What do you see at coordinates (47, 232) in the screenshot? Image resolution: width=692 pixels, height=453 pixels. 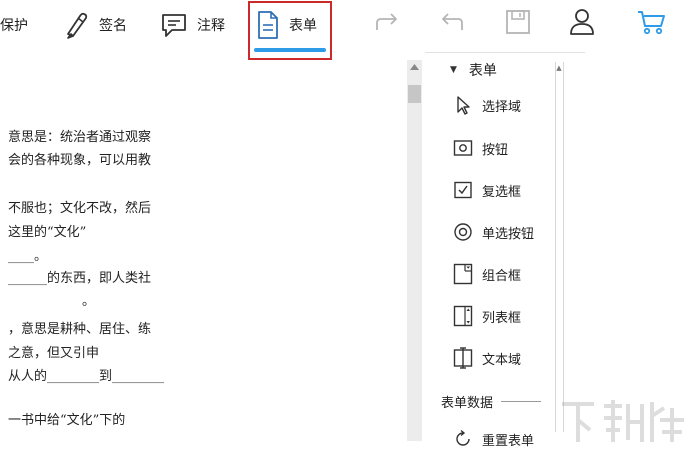 I see `doc-line: 这里的“文化”` at bounding box center [47, 232].